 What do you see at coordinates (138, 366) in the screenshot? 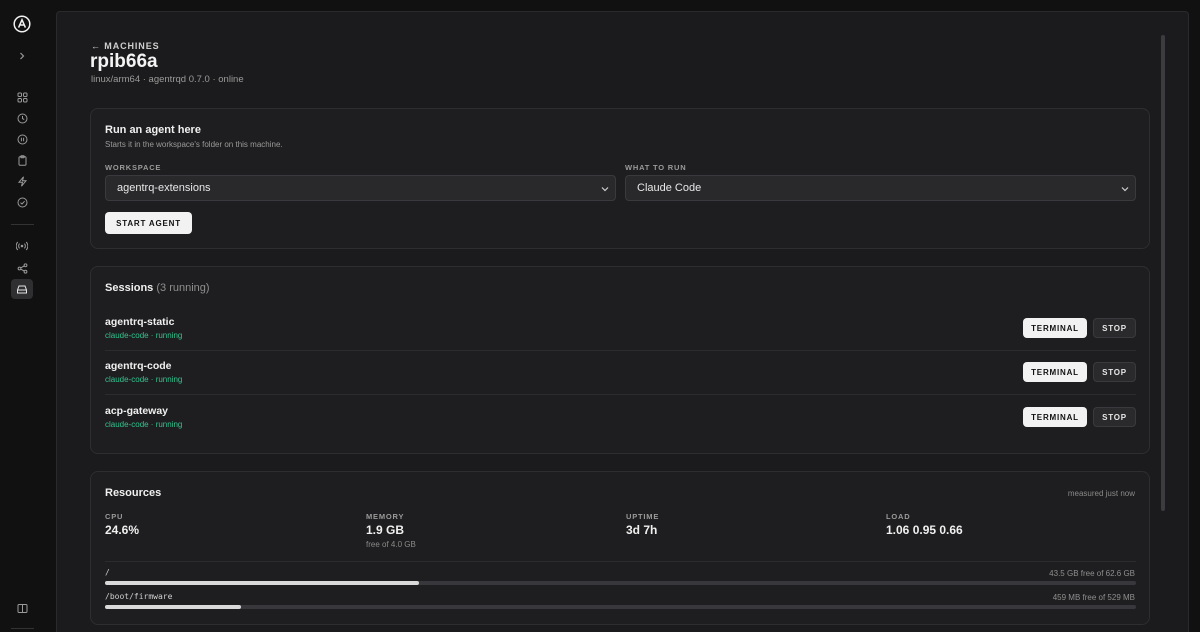
I see `session-name: agentrq-code` at bounding box center [138, 366].